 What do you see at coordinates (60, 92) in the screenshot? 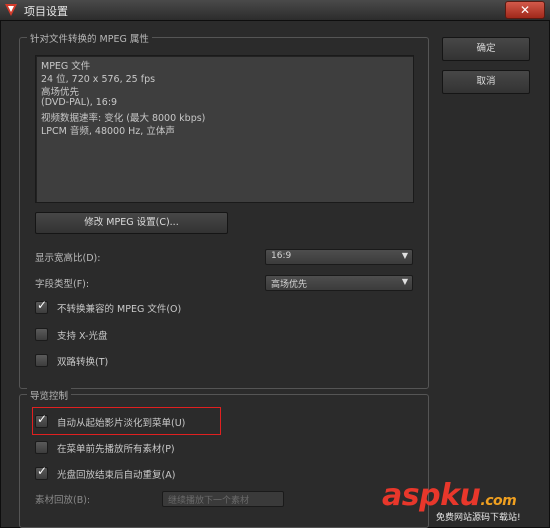
I see `info-line: 高场优先` at bounding box center [60, 92].